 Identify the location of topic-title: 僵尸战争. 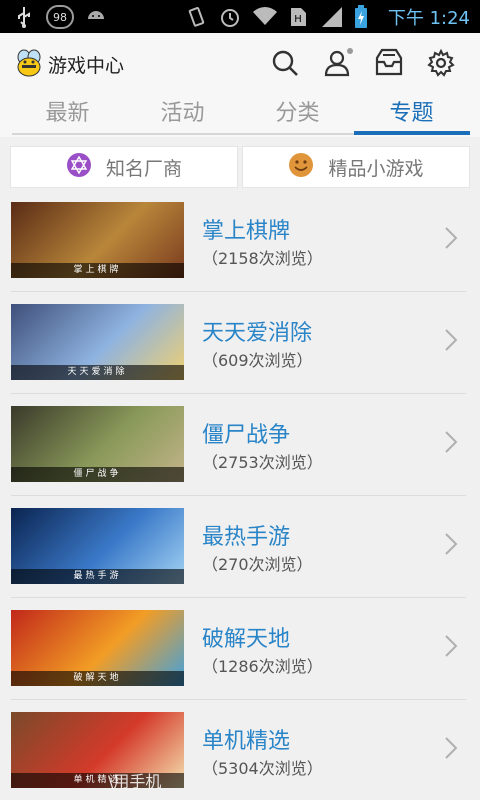
(246, 435).